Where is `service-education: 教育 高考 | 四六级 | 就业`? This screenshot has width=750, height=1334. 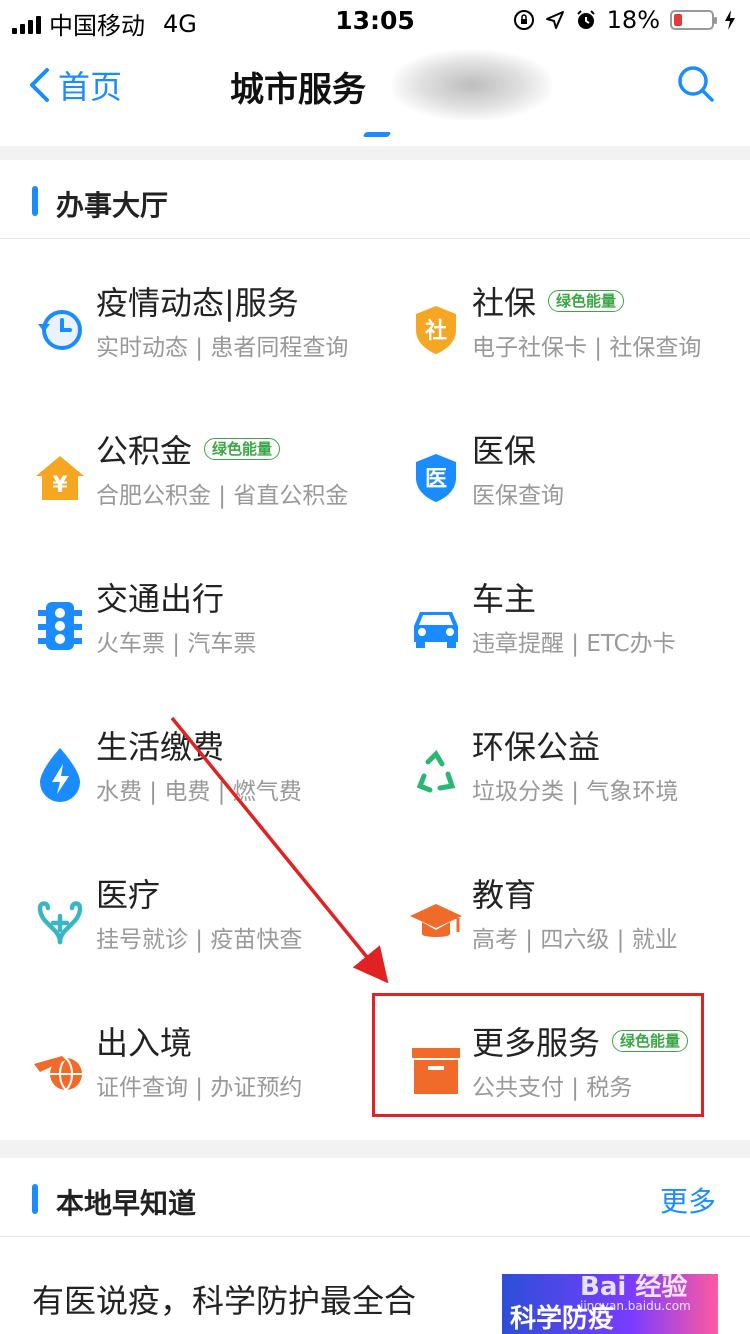 service-education: 教育 高考 | 四六级 | 就业 is located at coordinates (578, 930).